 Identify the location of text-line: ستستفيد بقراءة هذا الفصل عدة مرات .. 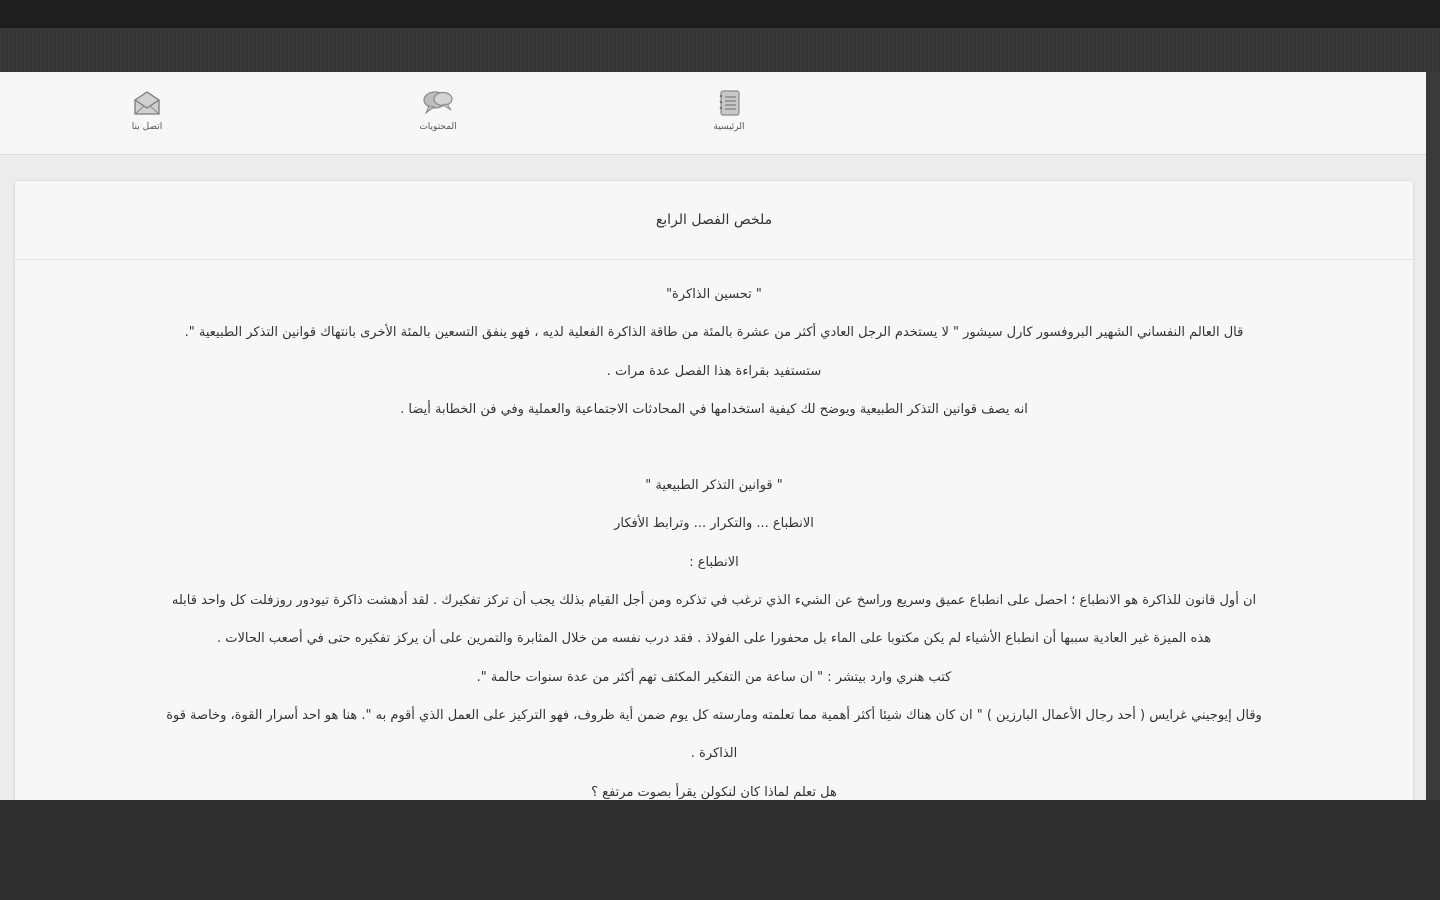
(714, 371).